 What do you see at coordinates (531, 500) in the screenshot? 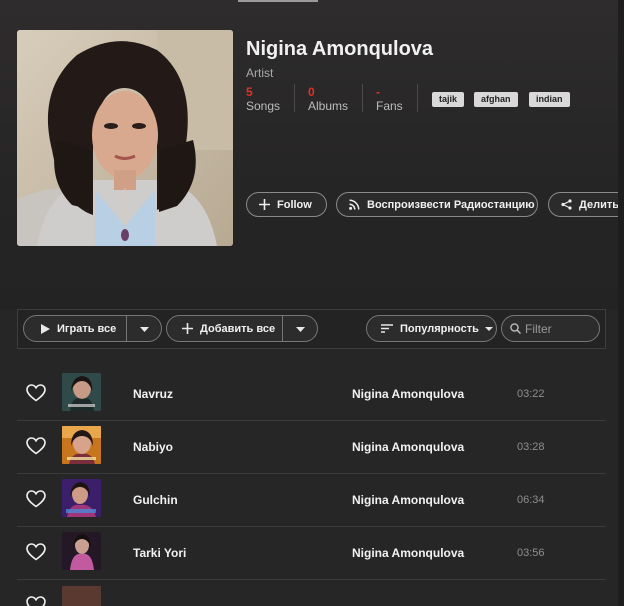
I see `song-duration: 06:34` at bounding box center [531, 500].